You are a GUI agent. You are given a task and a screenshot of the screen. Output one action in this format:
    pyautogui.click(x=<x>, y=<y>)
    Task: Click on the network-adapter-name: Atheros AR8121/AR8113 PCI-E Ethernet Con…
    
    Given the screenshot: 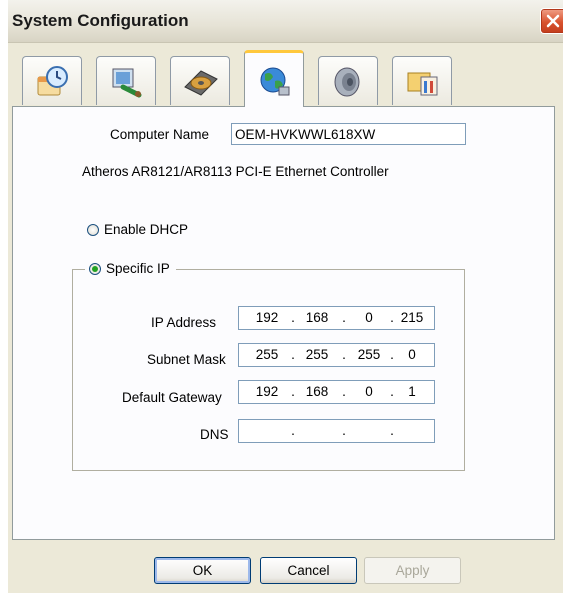 What is the action you would take?
    pyautogui.click(x=235, y=171)
    